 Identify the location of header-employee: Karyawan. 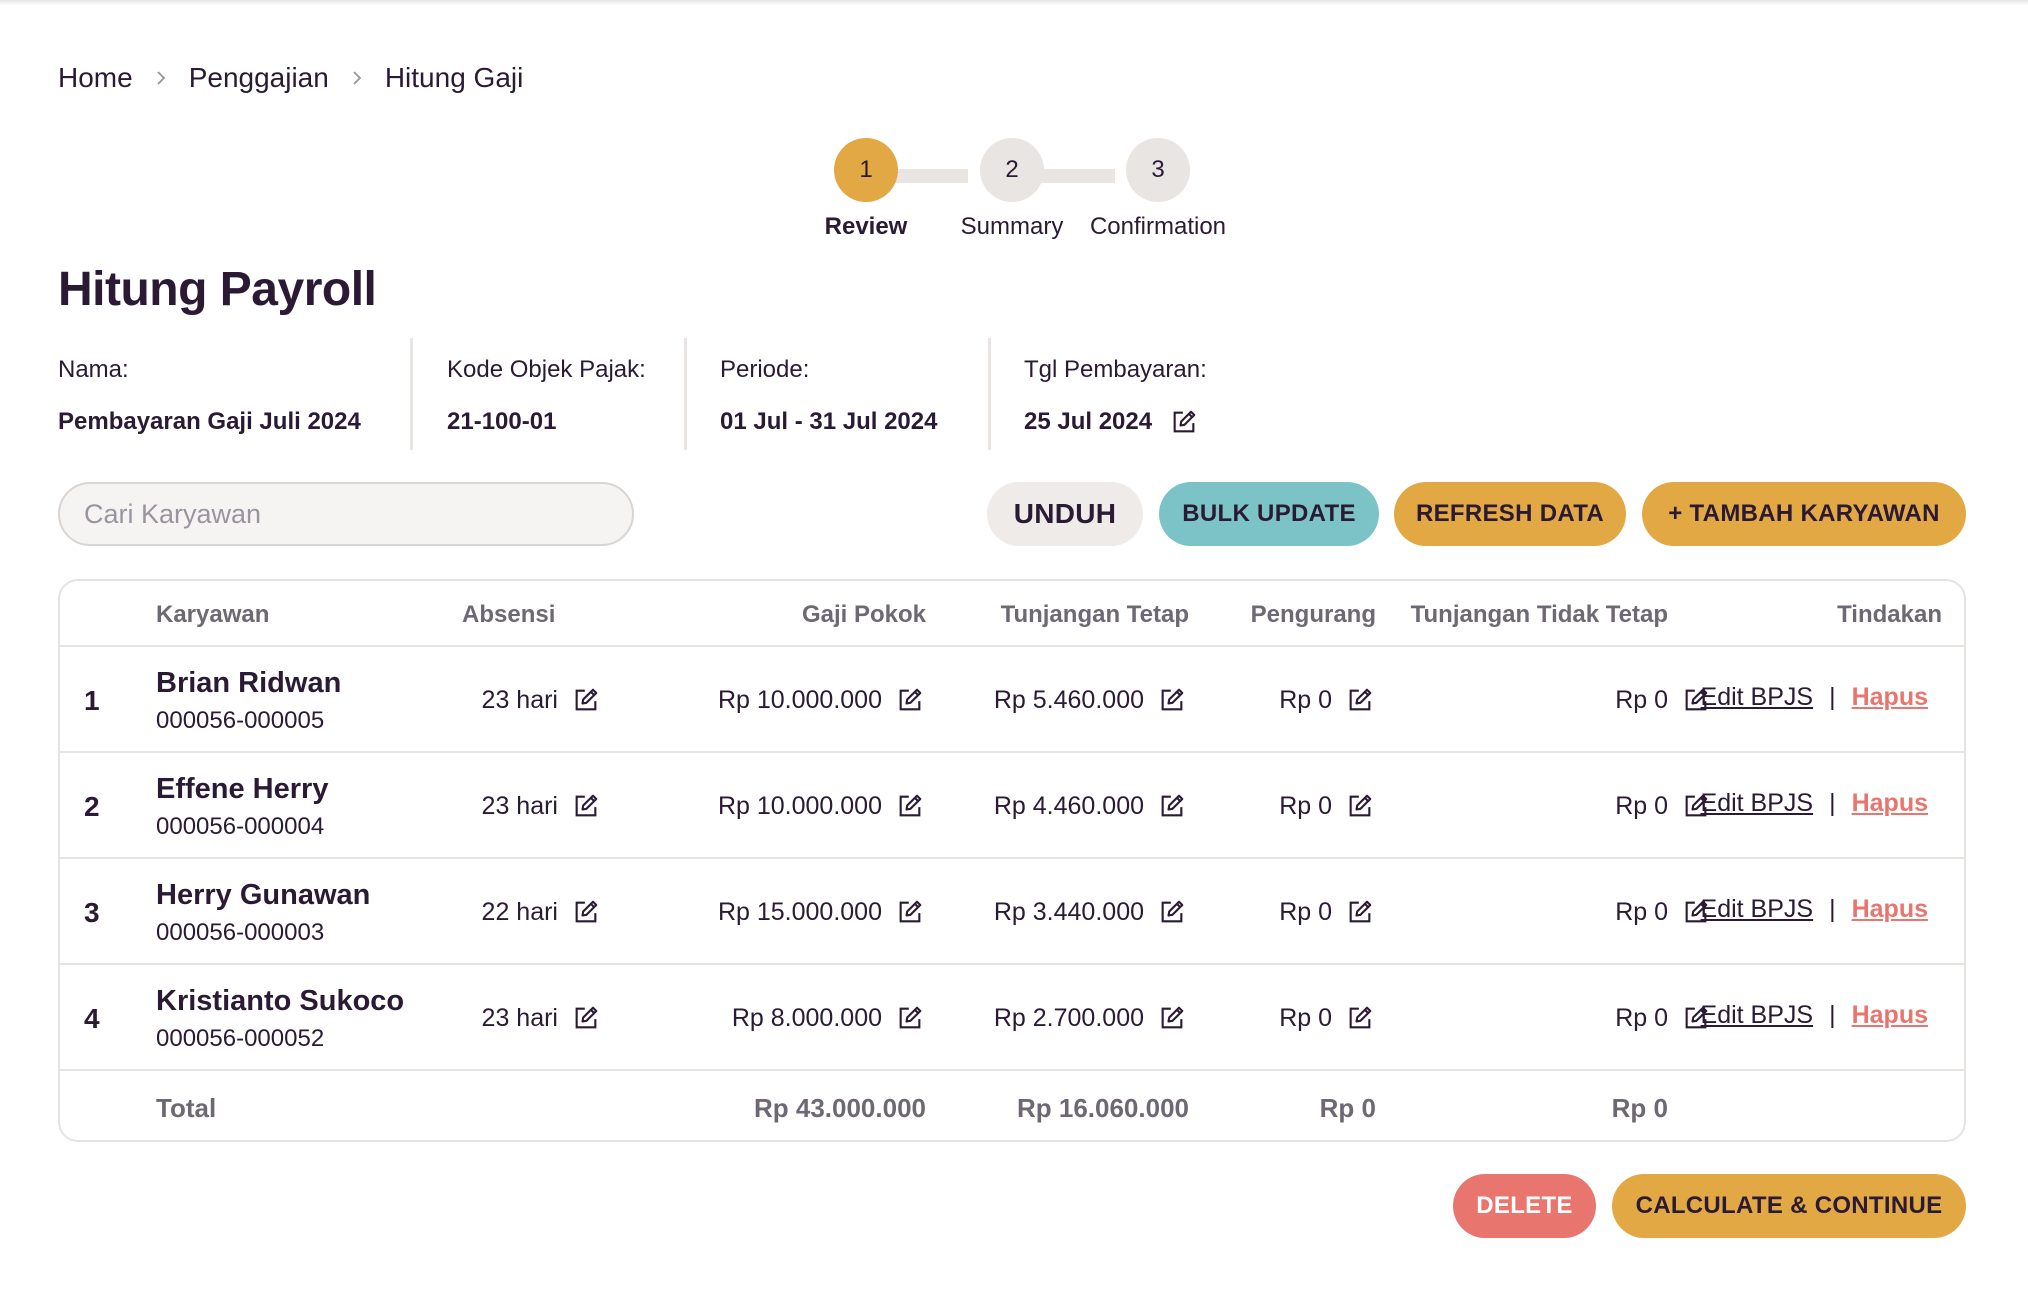
(213, 614).